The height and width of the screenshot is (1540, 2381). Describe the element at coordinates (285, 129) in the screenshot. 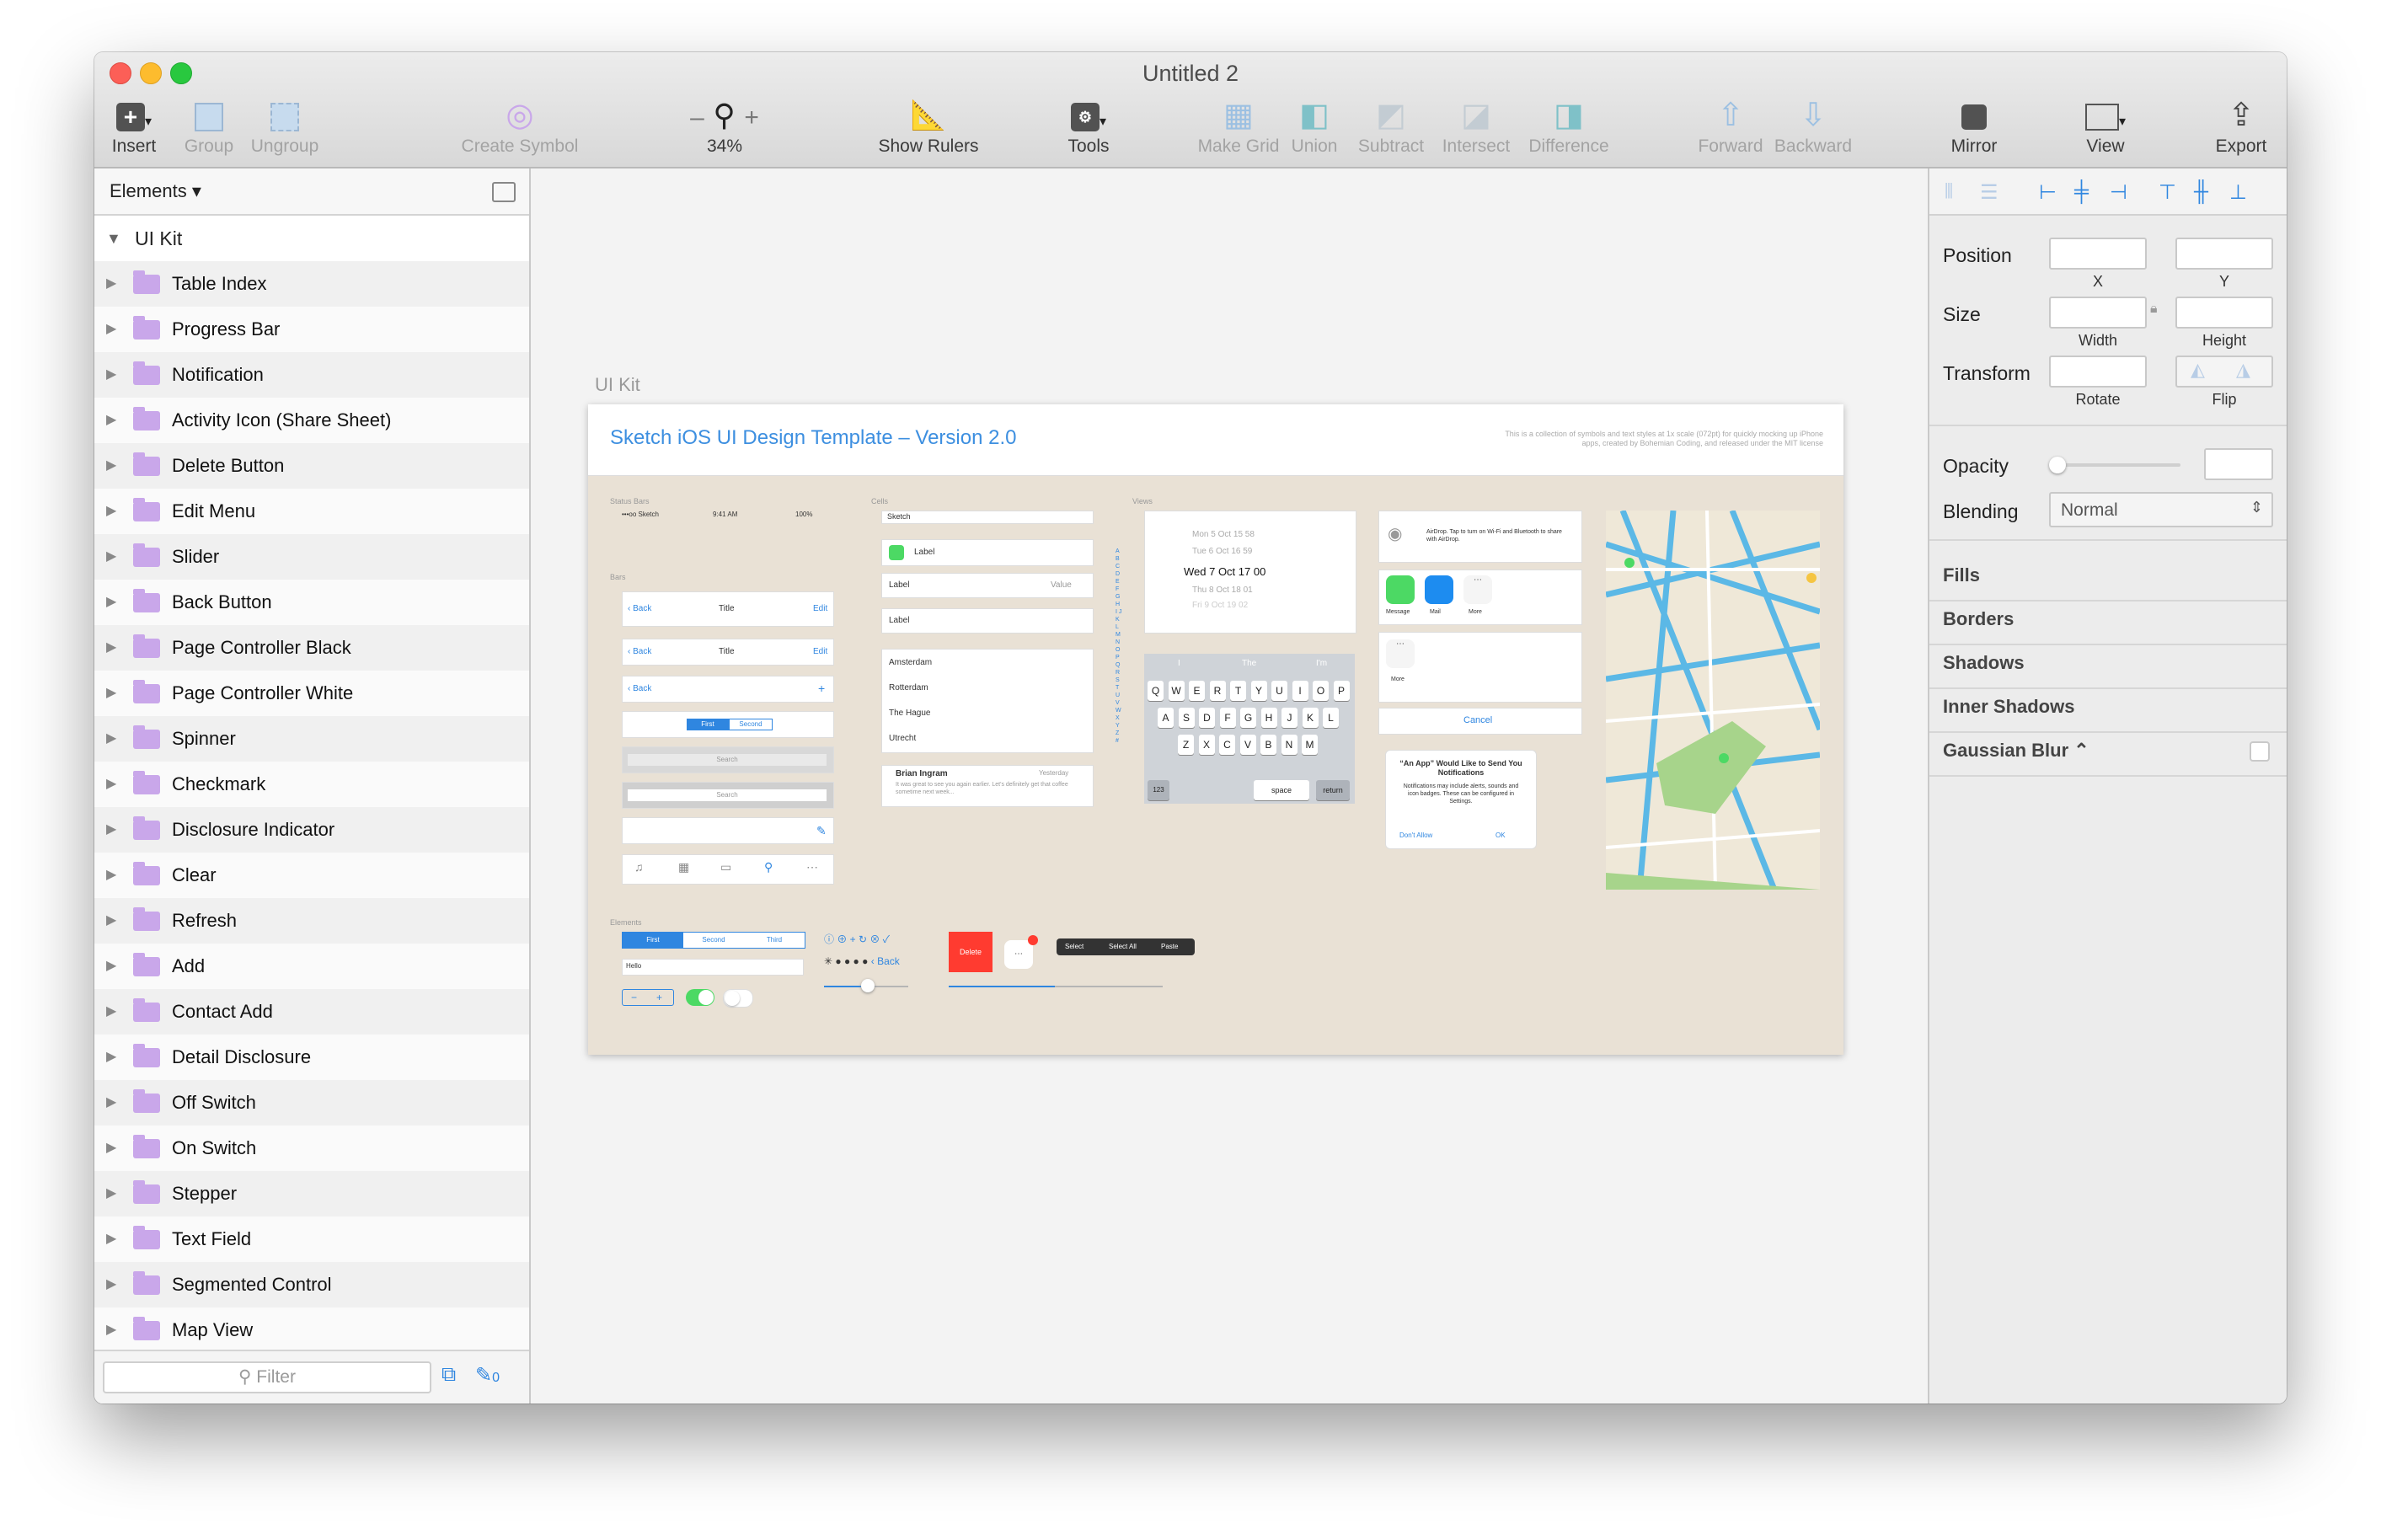

I see `ungroup-button: Ungroup` at that location.